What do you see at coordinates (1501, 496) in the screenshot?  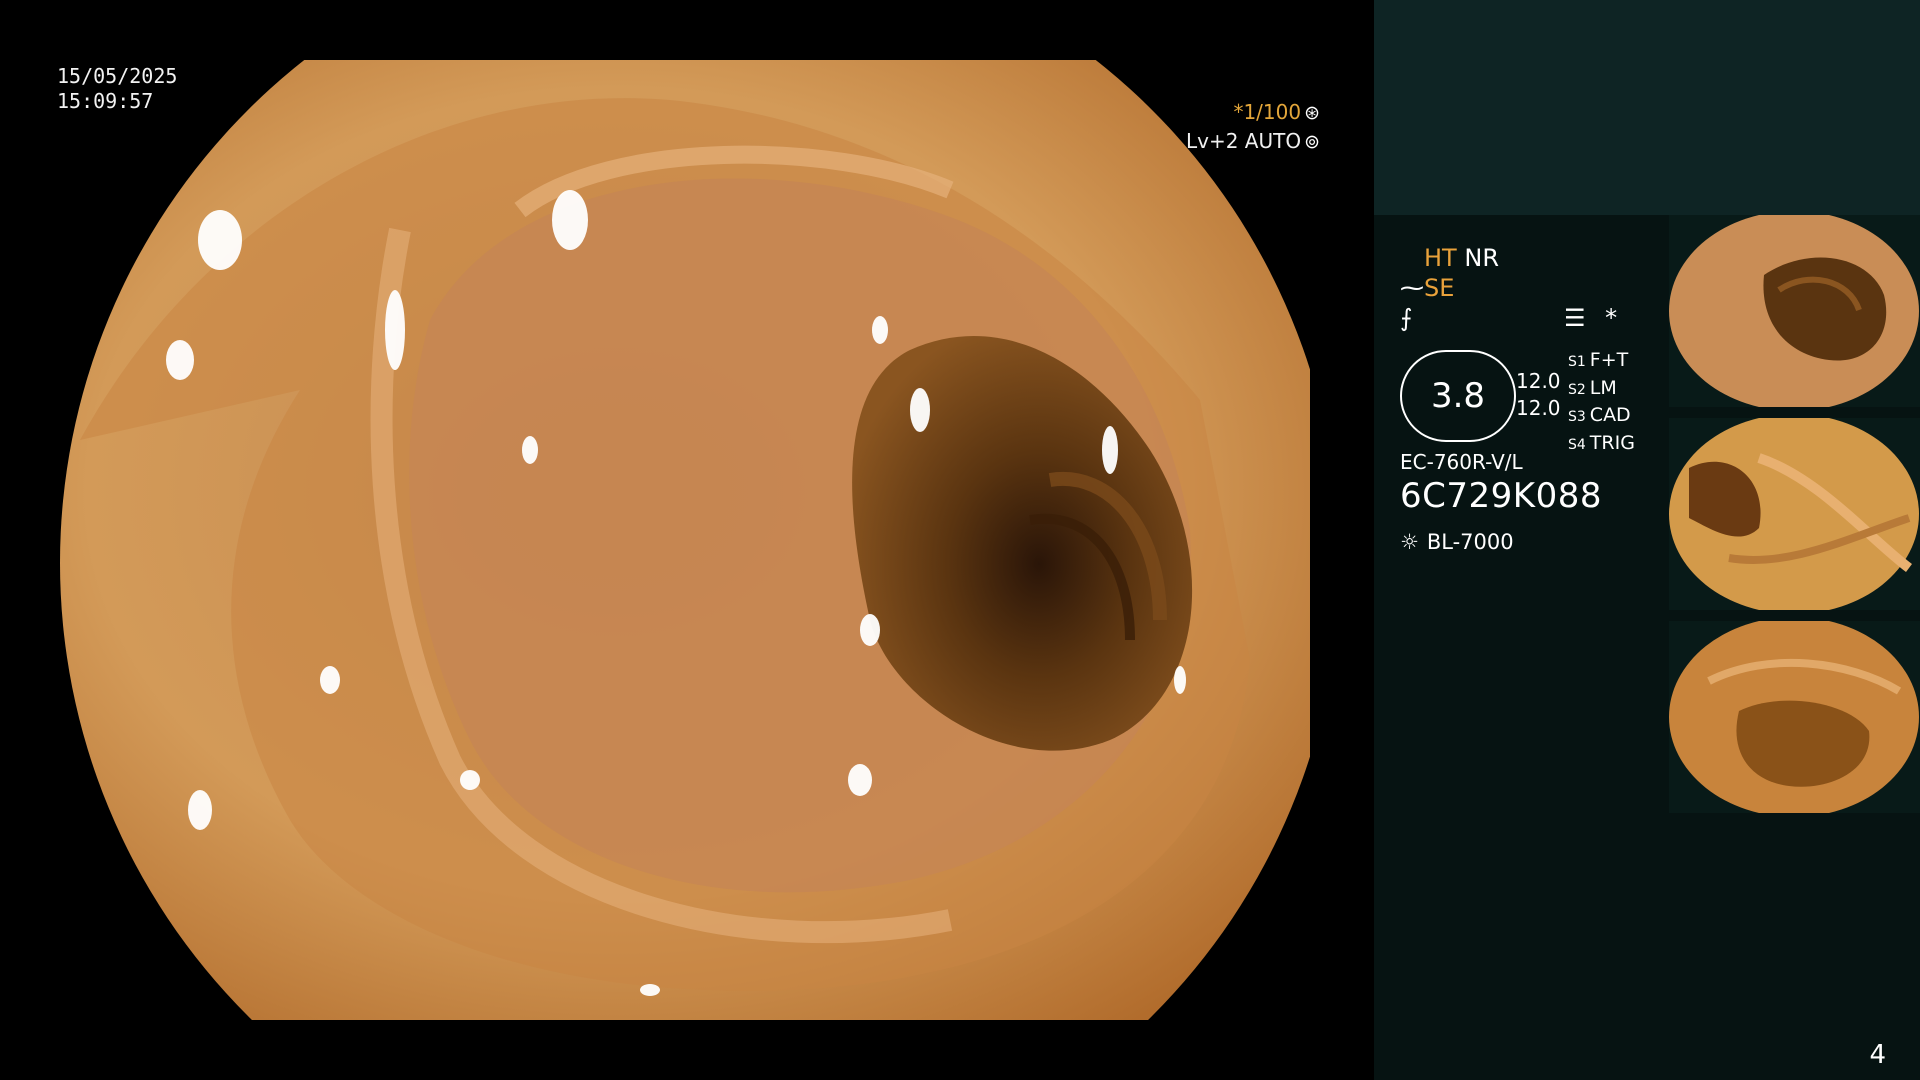 I see `scope-serial: 6C729K088` at bounding box center [1501, 496].